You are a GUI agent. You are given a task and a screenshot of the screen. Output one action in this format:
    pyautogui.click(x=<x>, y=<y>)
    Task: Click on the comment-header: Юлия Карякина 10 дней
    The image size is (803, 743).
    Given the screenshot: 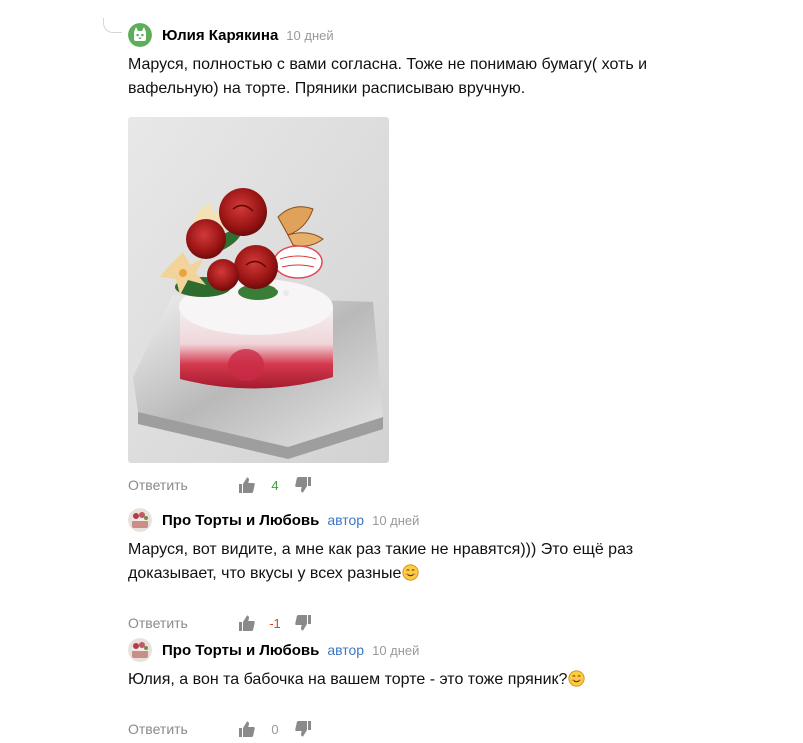 What is the action you would take?
    pyautogui.click(x=408, y=35)
    